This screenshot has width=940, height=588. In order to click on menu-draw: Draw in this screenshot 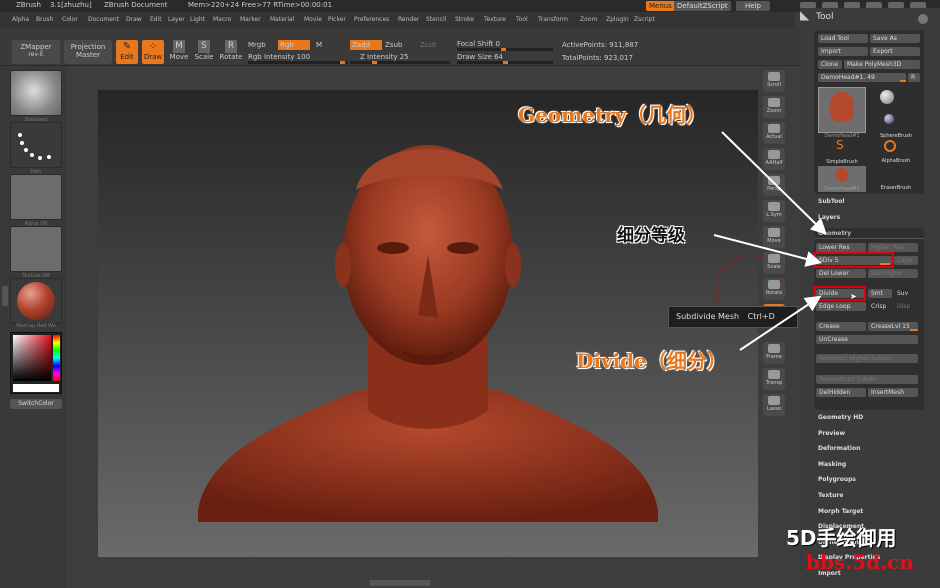, I will do `click(134, 19)`.